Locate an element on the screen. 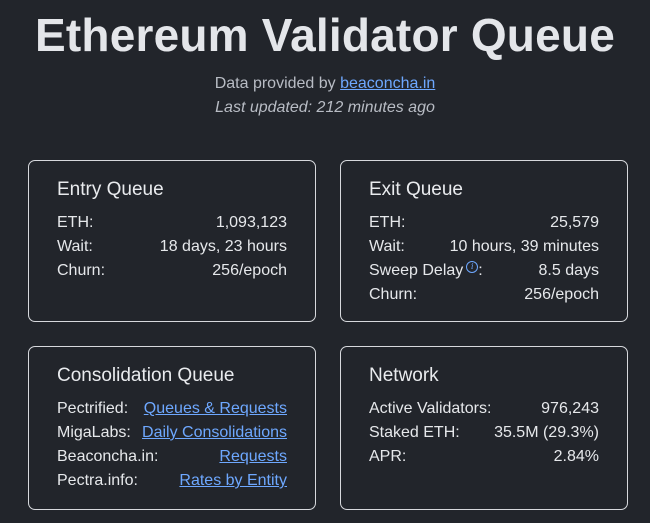  entry-eth-value: 1,093,123 is located at coordinates (251, 222).